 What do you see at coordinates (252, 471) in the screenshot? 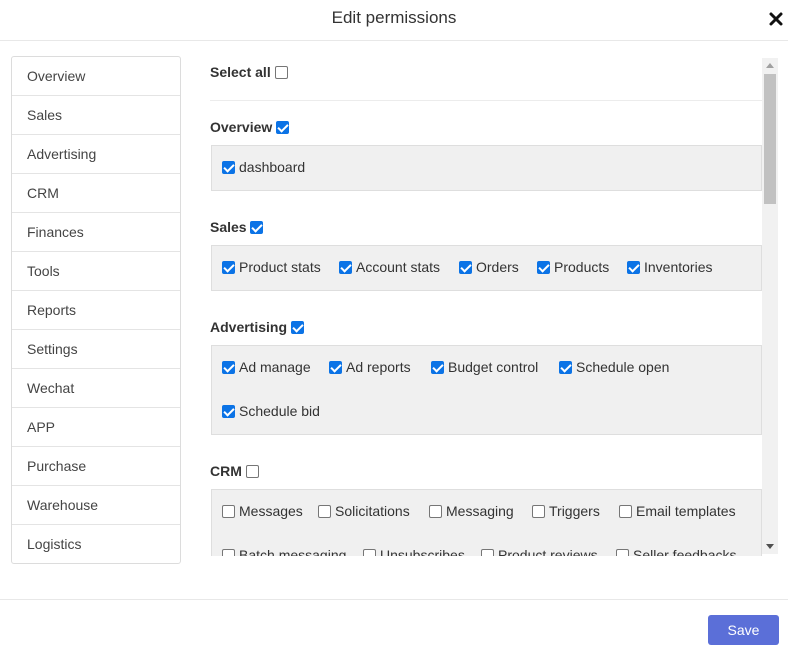
I see `group-checkbox-crm` at bounding box center [252, 471].